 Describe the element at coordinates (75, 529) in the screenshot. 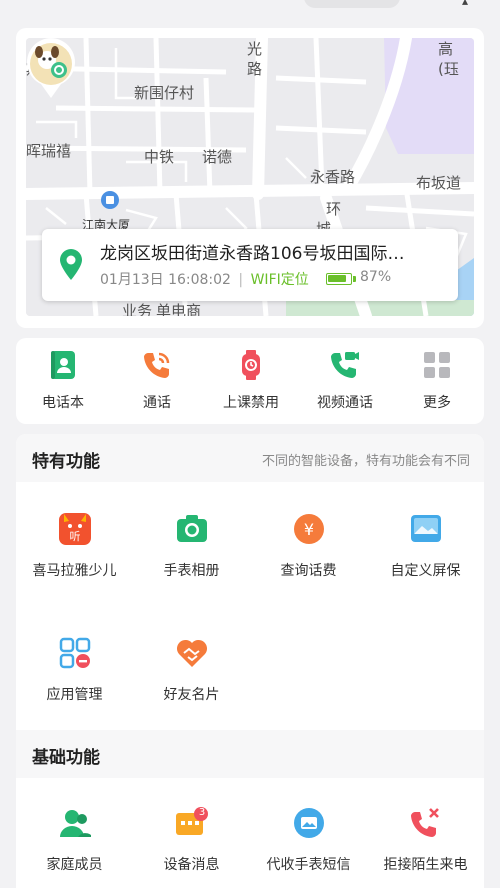

I see `ximalaya-icon: 听` at that location.